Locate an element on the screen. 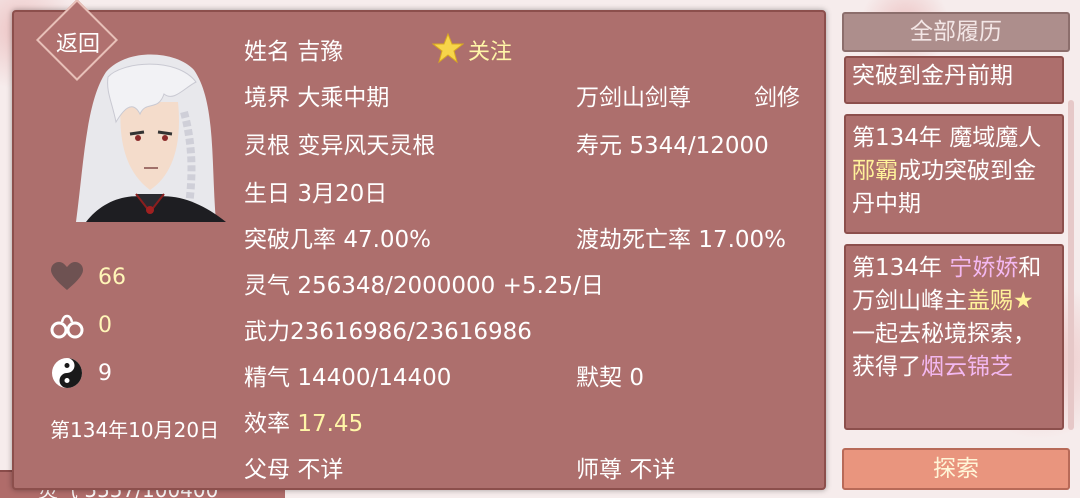  essence-value: 14400/14400 is located at coordinates (374, 378).